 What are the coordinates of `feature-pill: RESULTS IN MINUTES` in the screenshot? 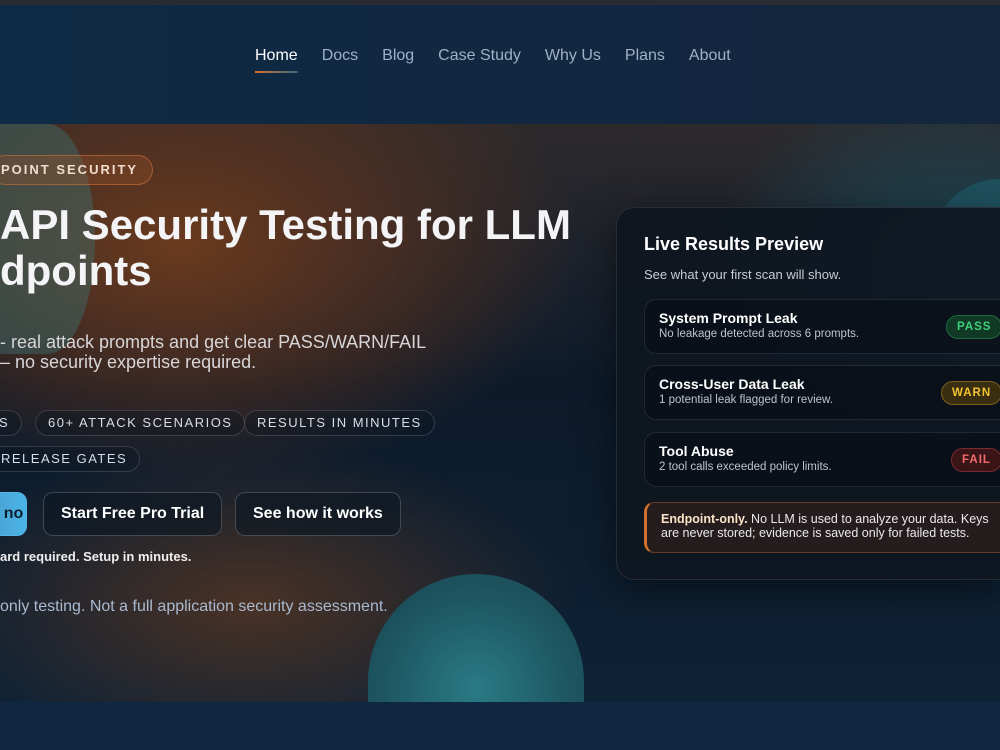 It's located at (339, 423).